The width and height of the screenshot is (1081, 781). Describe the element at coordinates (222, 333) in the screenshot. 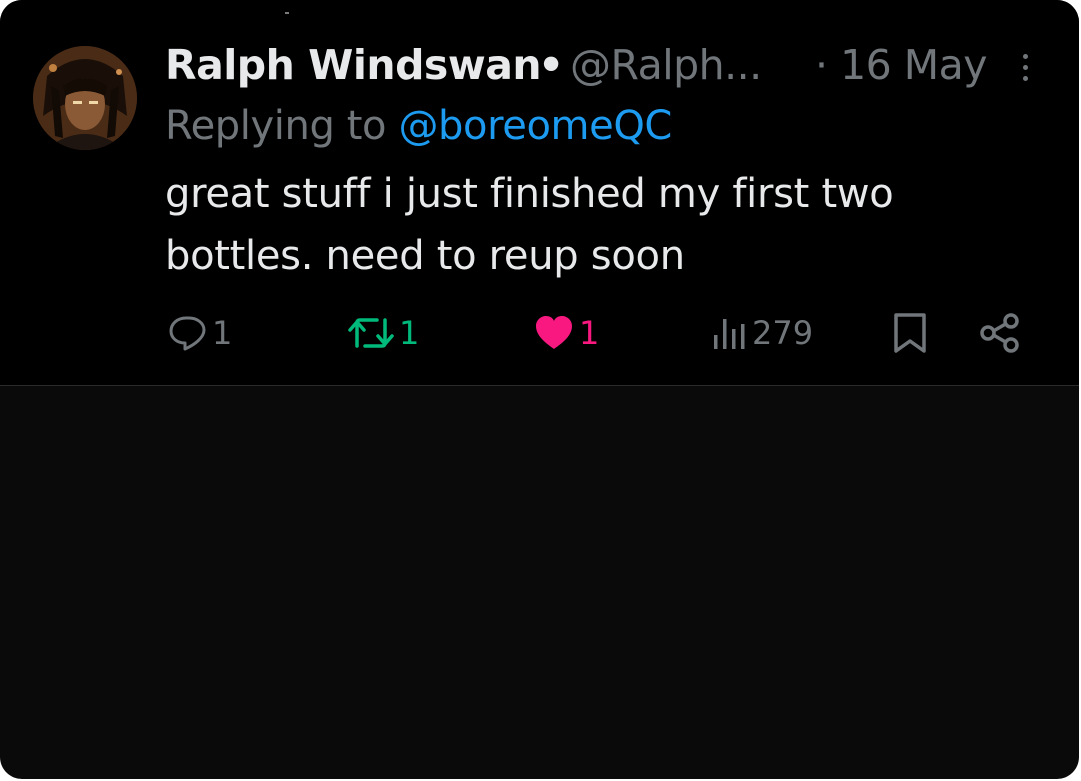

I see `reply-count: 1` at that location.